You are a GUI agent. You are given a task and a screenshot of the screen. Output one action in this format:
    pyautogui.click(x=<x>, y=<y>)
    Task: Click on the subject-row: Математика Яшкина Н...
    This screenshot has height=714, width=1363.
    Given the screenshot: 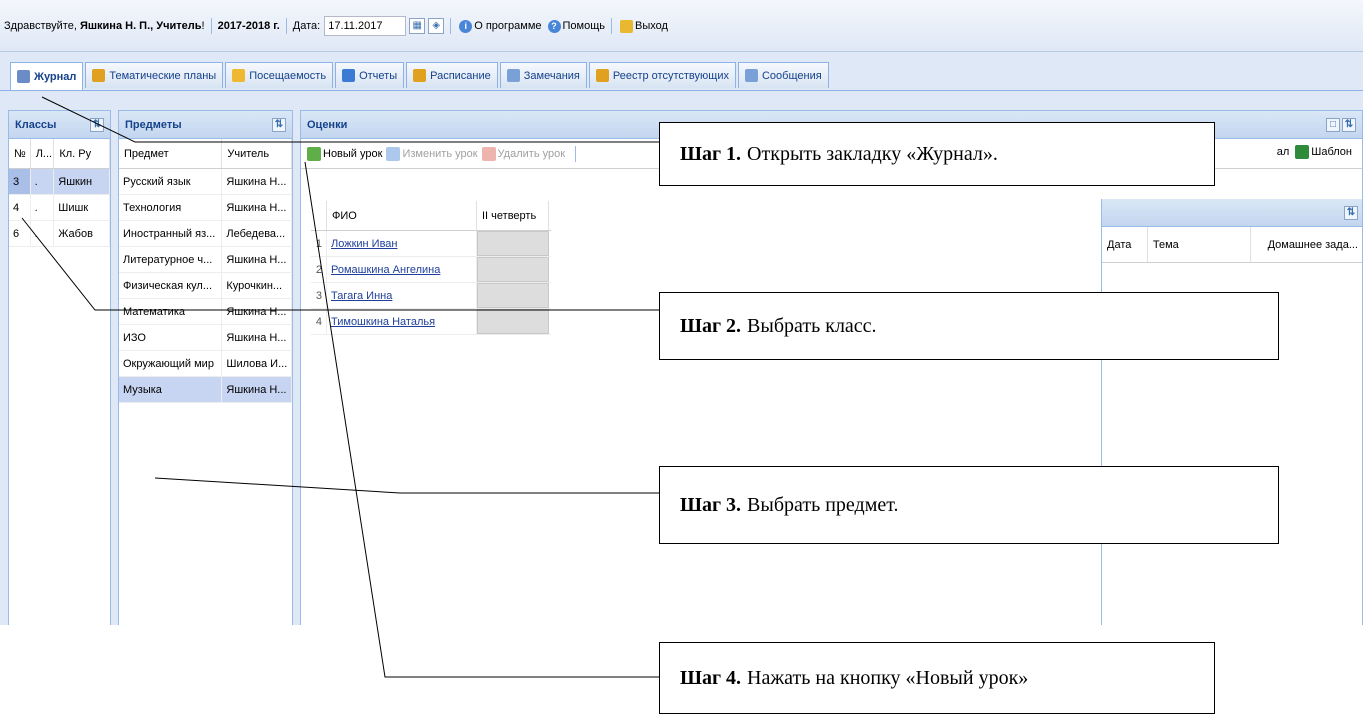 What is the action you would take?
    pyautogui.click(x=205, y=312)
    